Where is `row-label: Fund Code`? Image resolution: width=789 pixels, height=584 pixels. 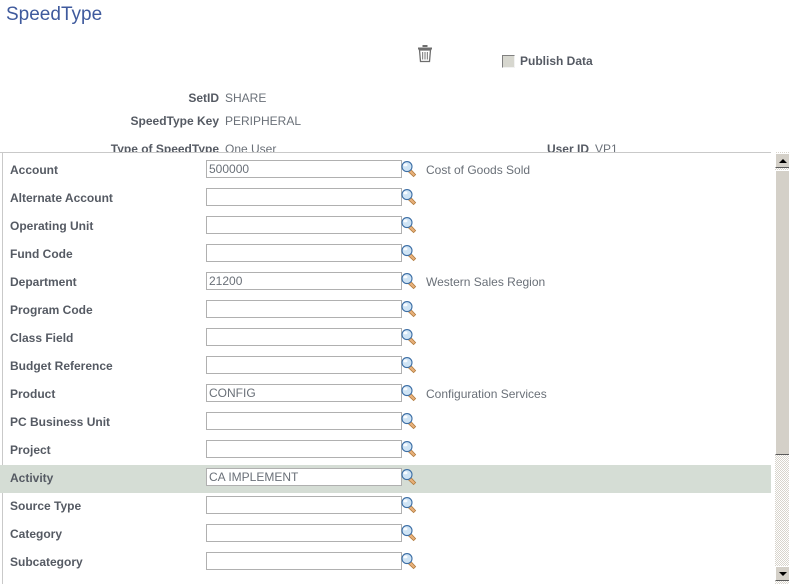 row-label: Fund Code is located at coordinates (41, 254).